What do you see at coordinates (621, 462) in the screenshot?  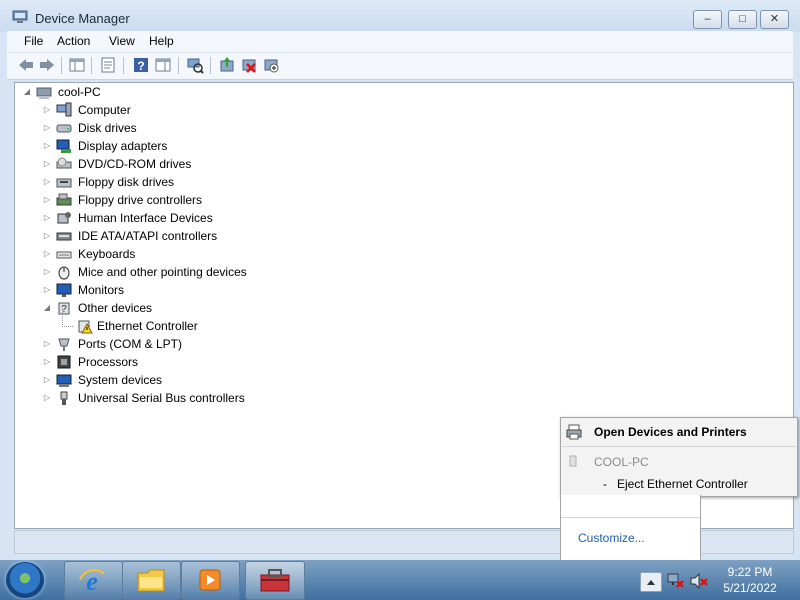 I see `device-heading: COOL-PC` at bounding box center [621, 462].